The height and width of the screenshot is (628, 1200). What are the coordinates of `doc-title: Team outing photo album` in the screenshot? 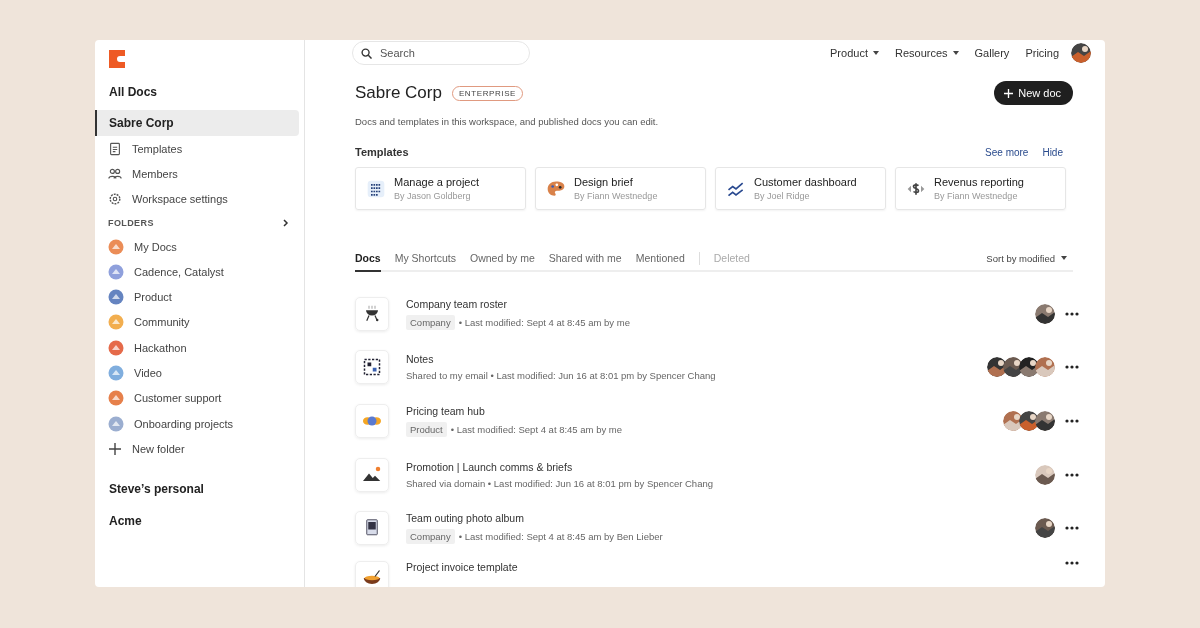 It's located at (534, 518).